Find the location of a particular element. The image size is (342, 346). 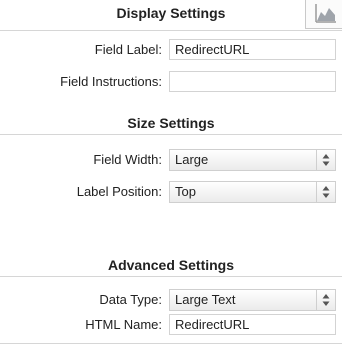

field-label-label: Field Label: is located at coordinates (128, 49).